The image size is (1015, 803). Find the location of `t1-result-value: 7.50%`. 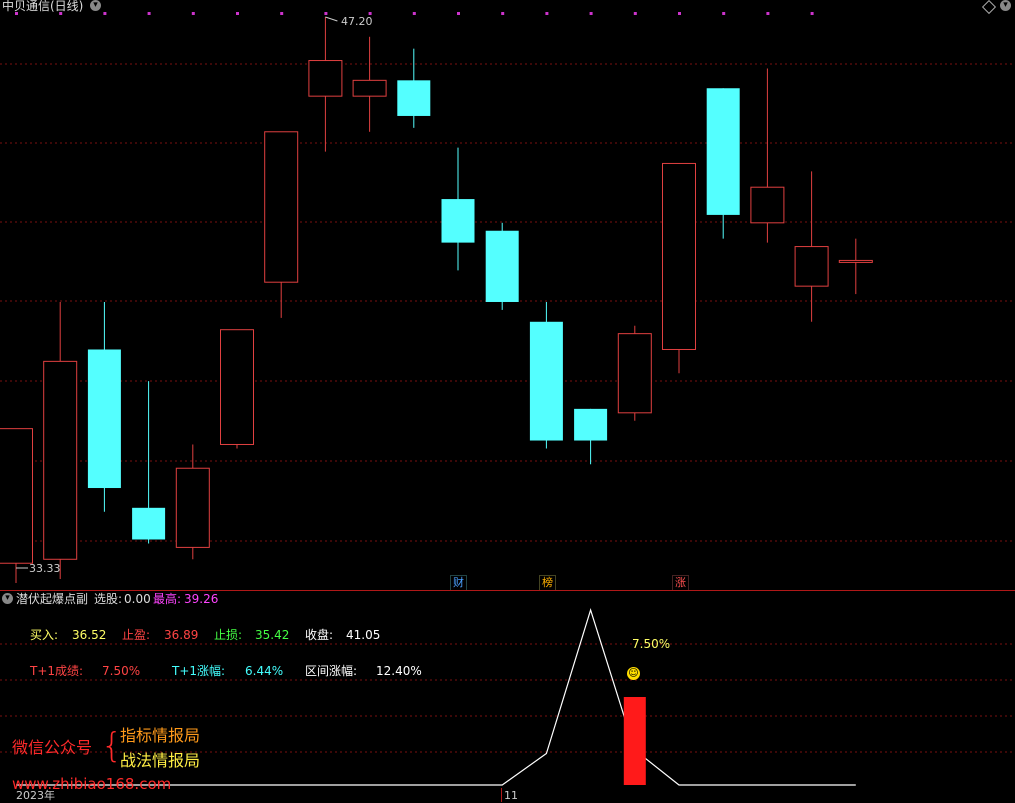

t1-result-value: 7.50% is located at coordinates (121, 671).